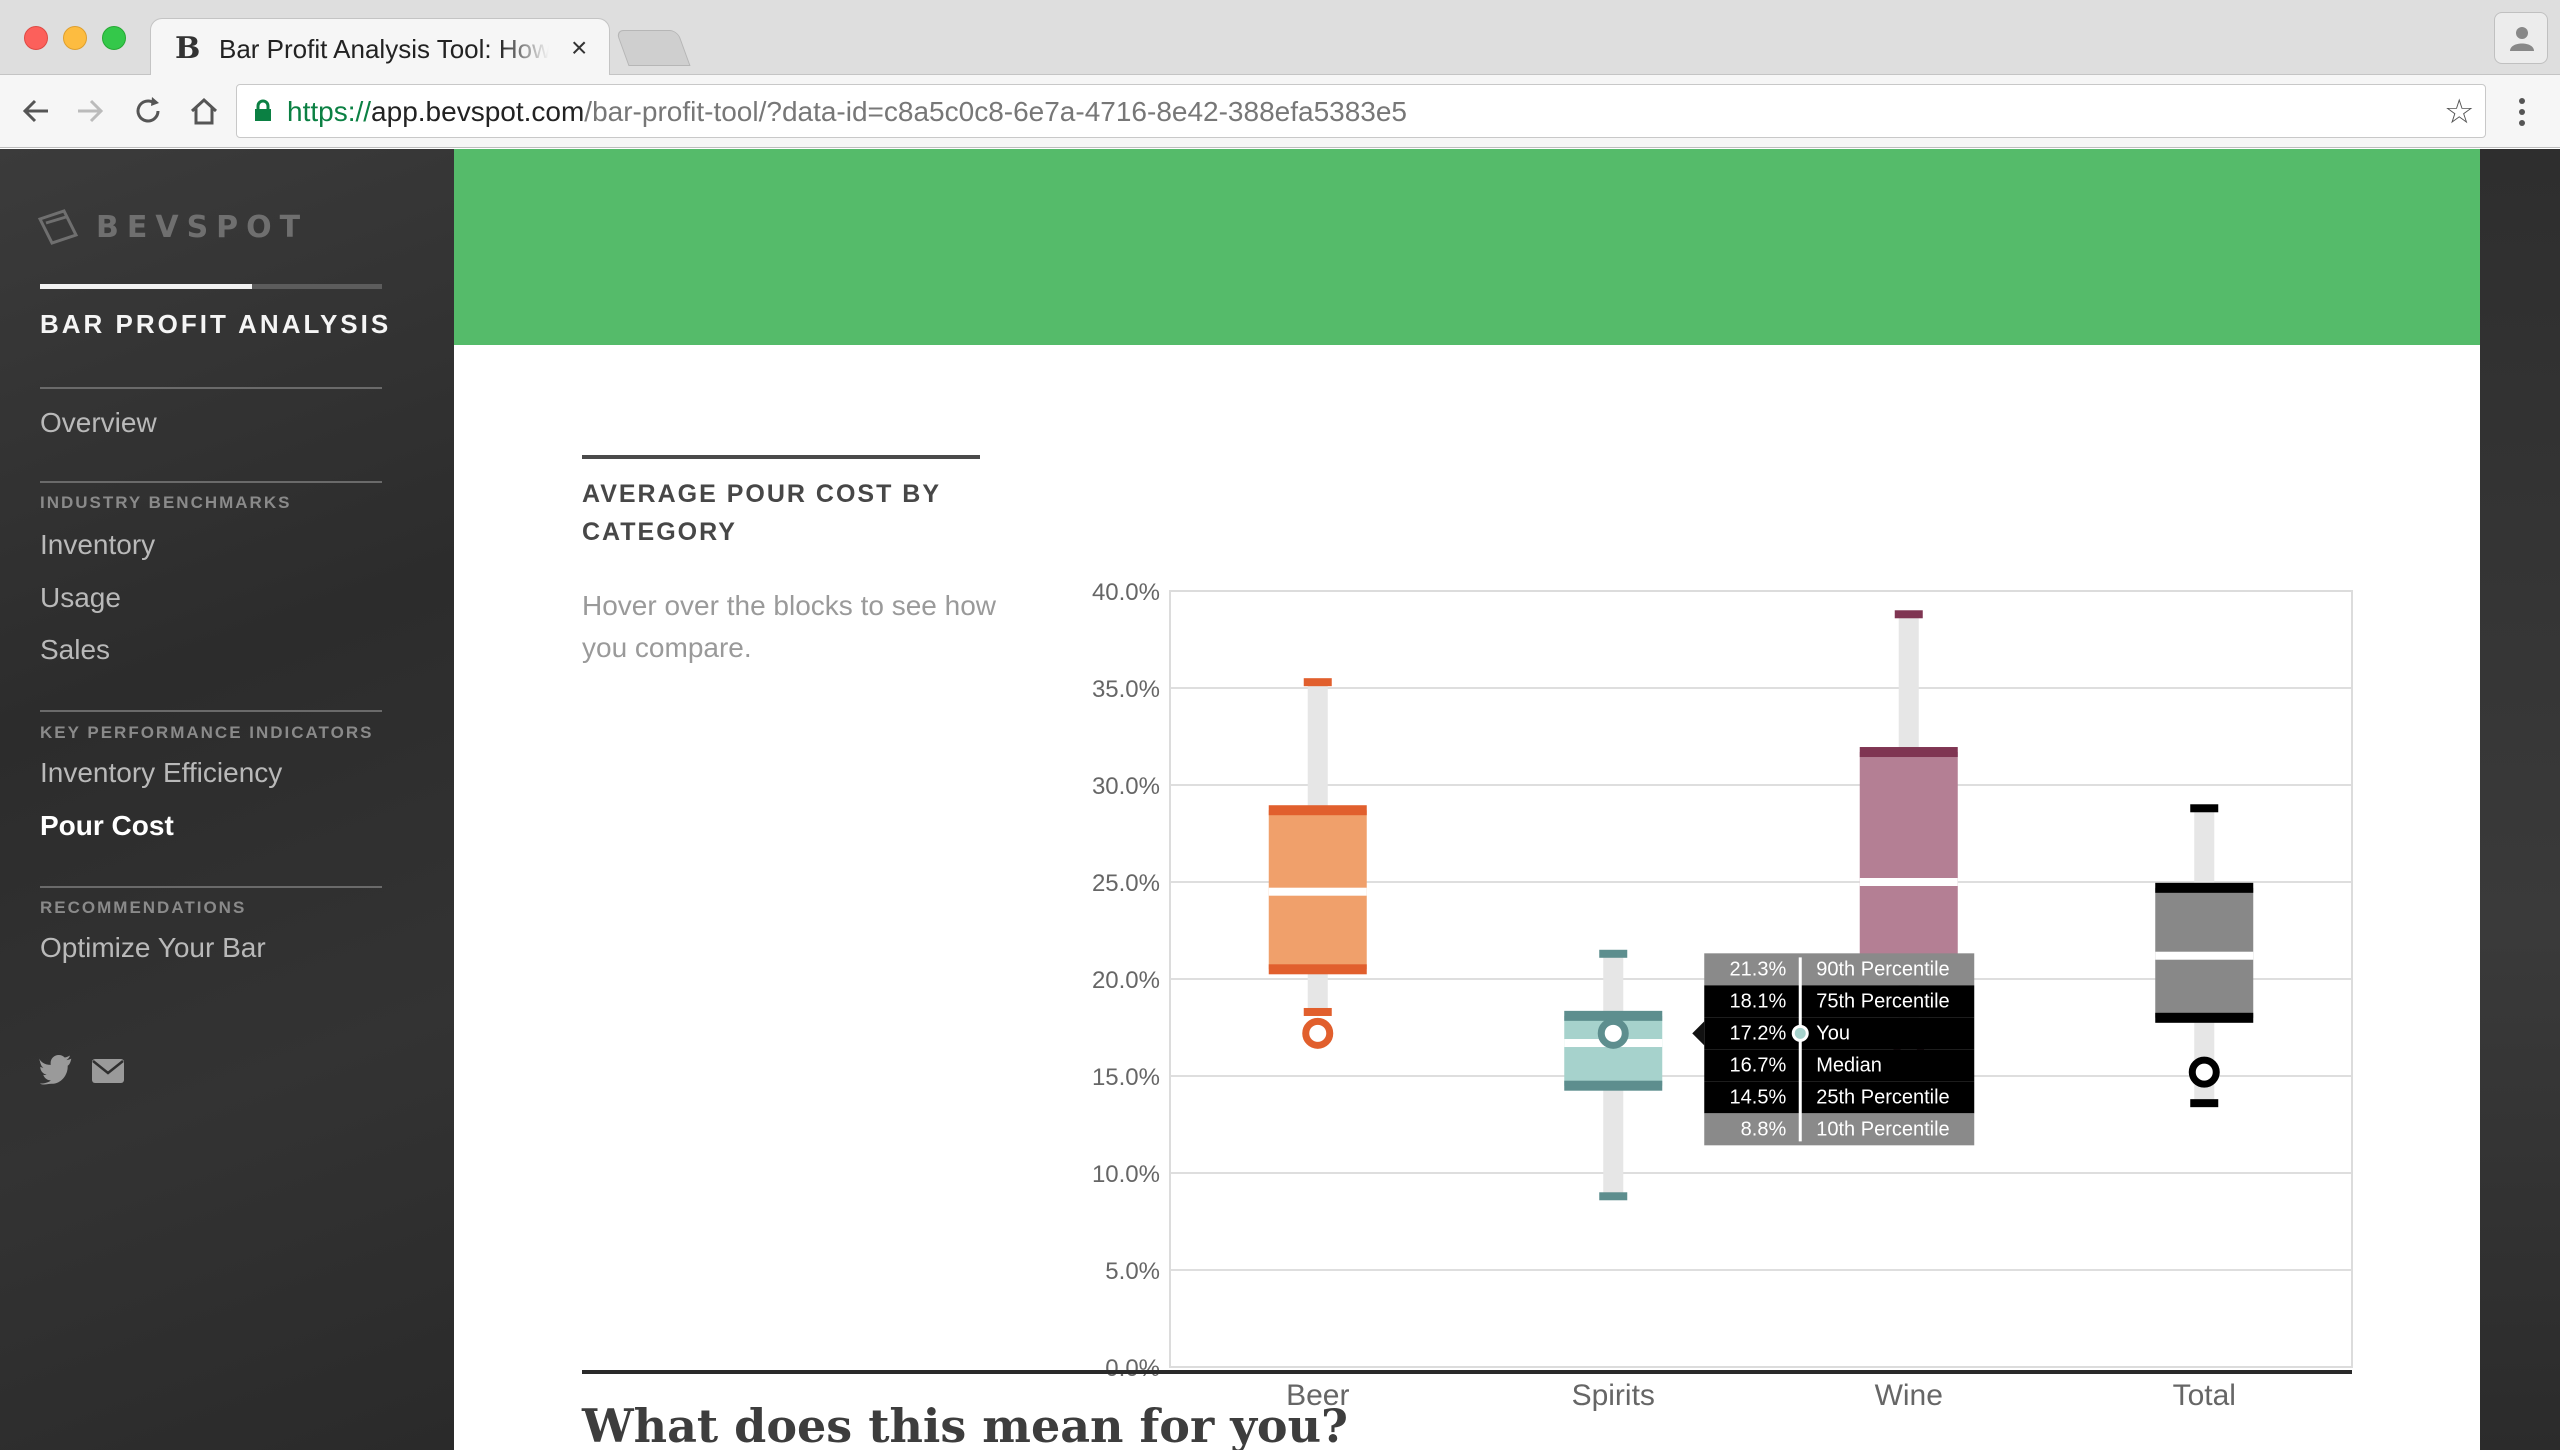  I want to click on url-scheme: https://, so click(329, 111).